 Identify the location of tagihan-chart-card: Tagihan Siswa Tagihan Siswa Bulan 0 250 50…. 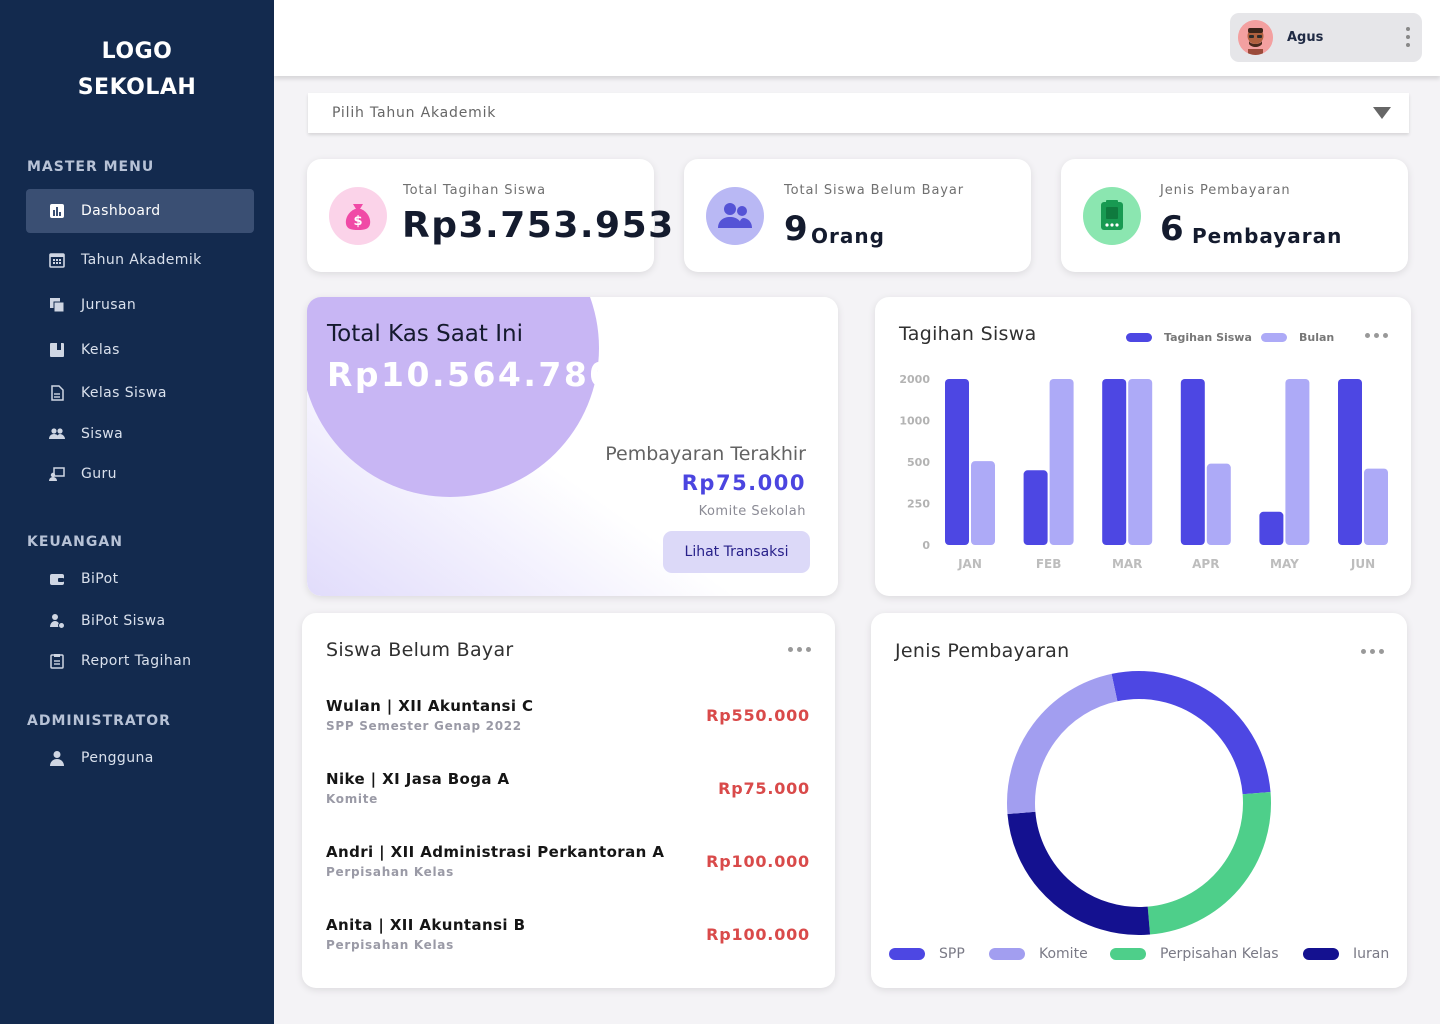
(1143, 446).